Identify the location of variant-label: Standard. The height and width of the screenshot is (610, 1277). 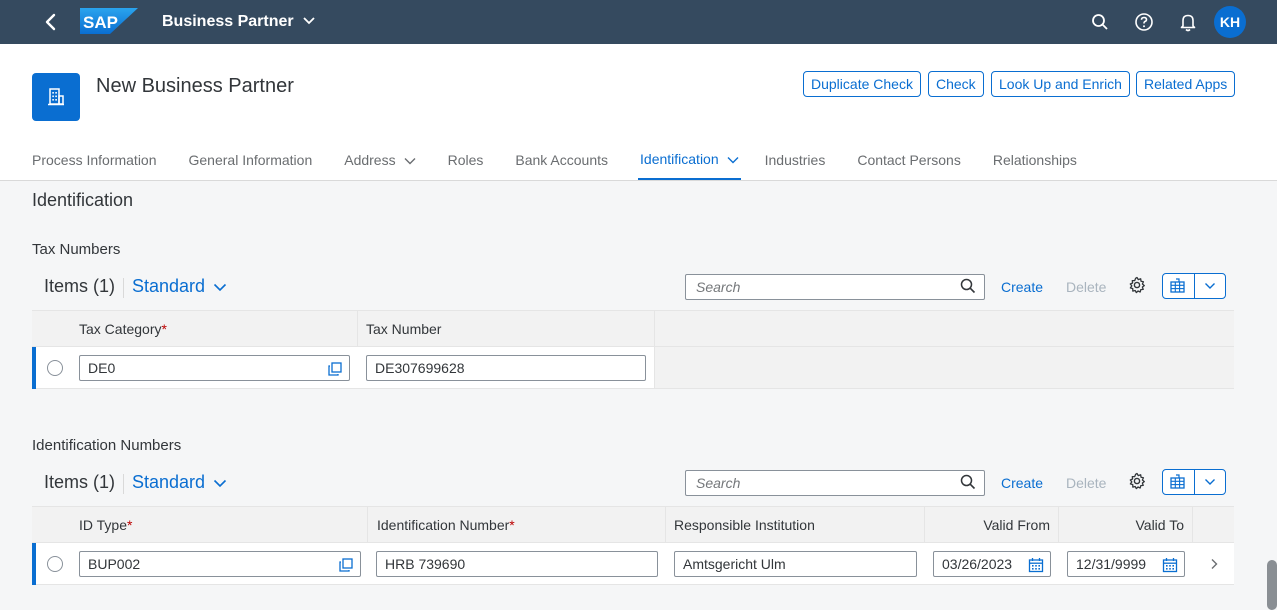
(169, 482).